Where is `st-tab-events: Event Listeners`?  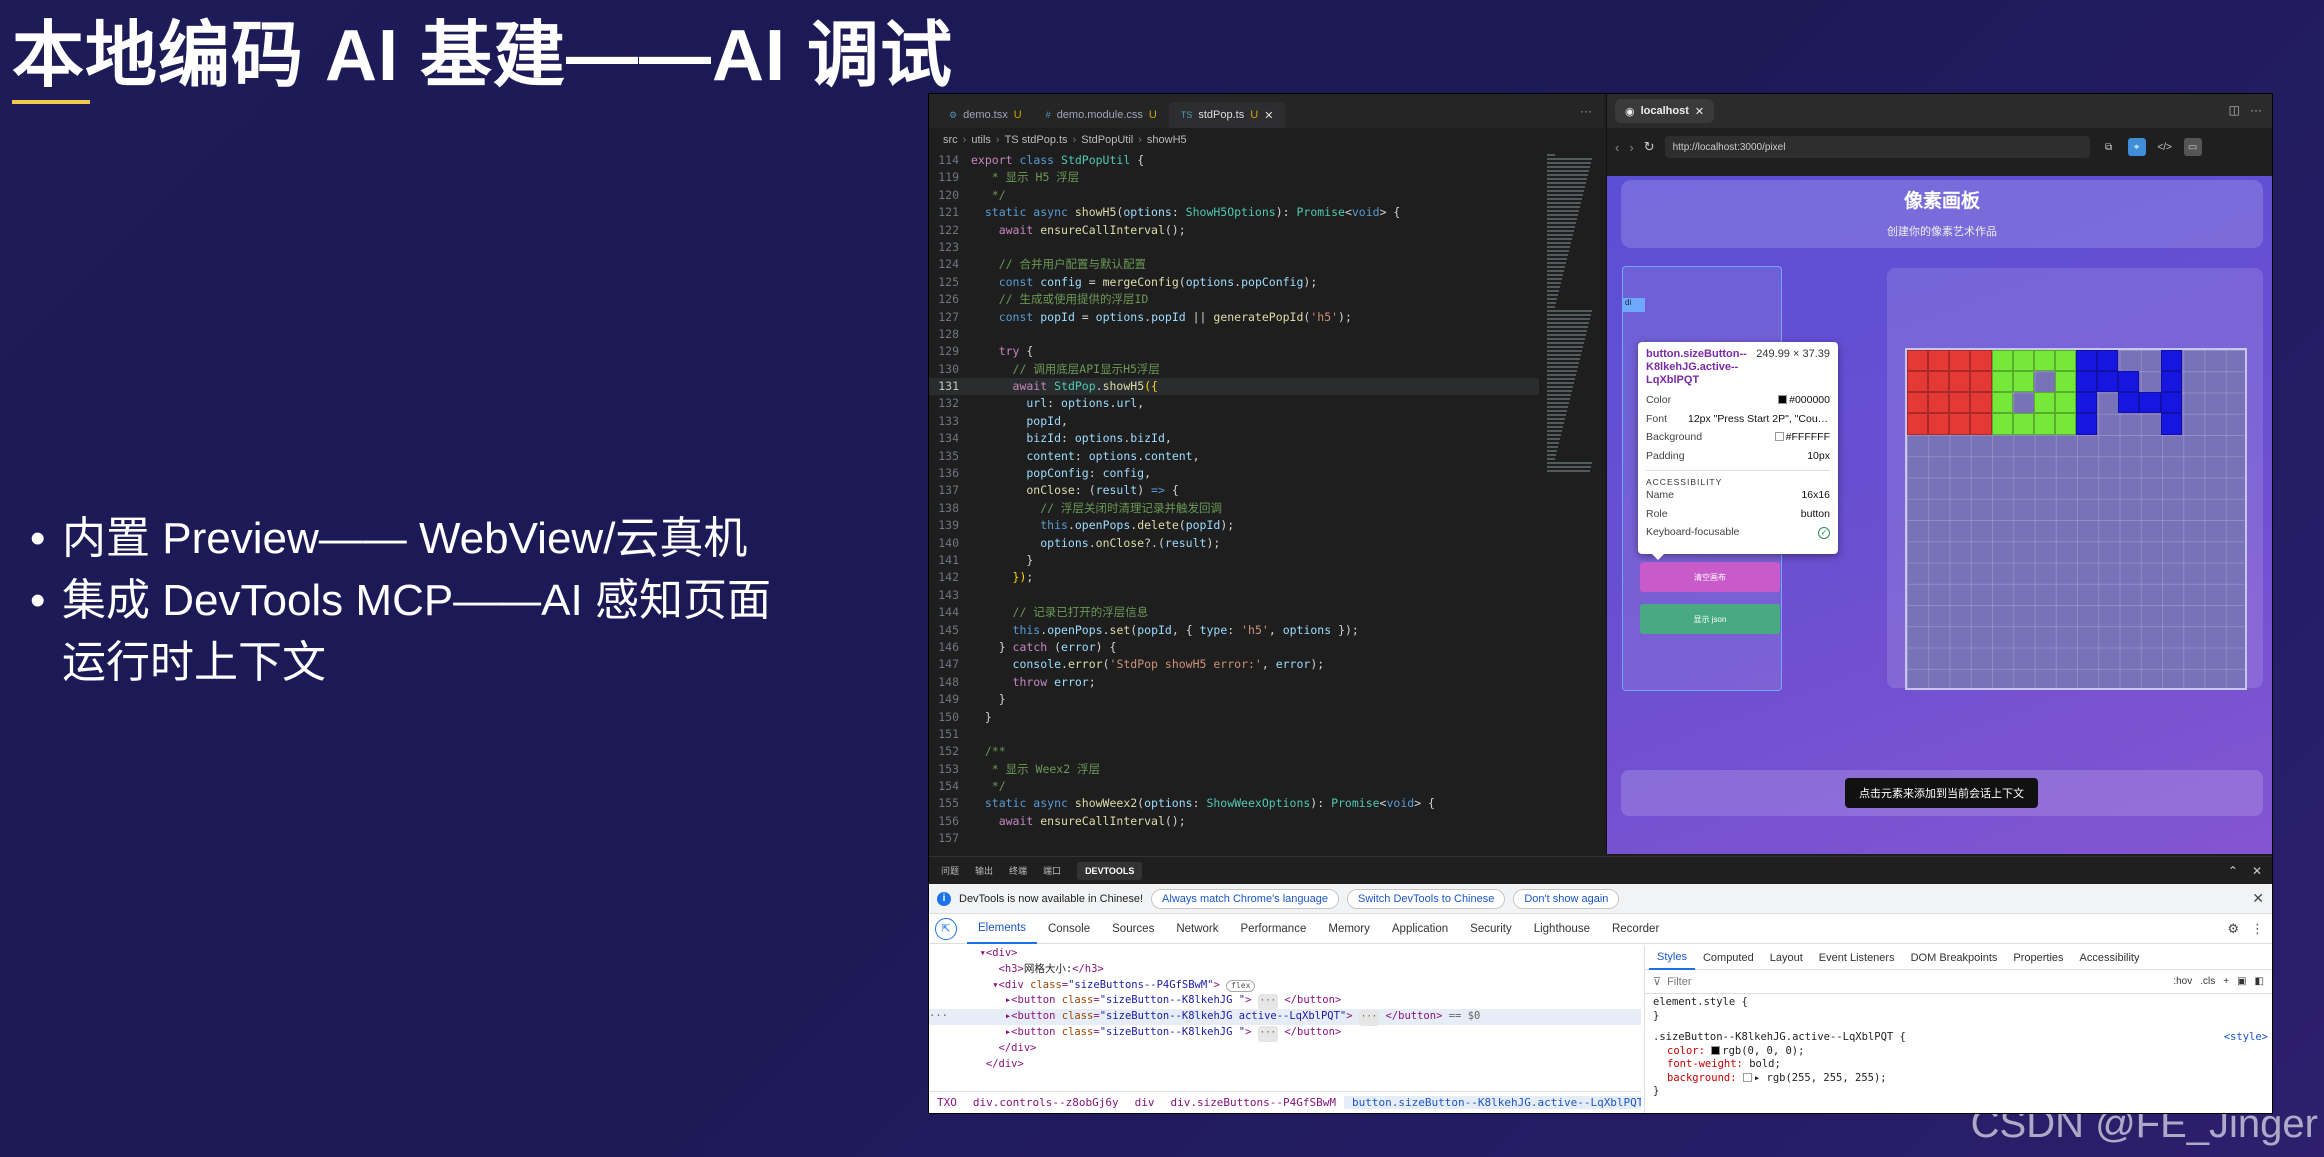
st-tab-events: Event Listeners is located at coordinates (1857, 958).